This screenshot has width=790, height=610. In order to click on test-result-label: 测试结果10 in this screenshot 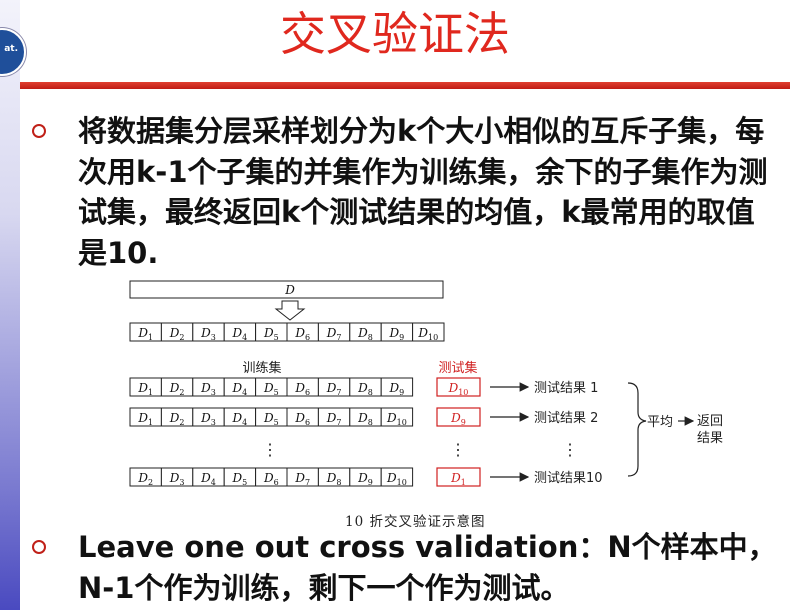, I will do `click(568, 478)`.